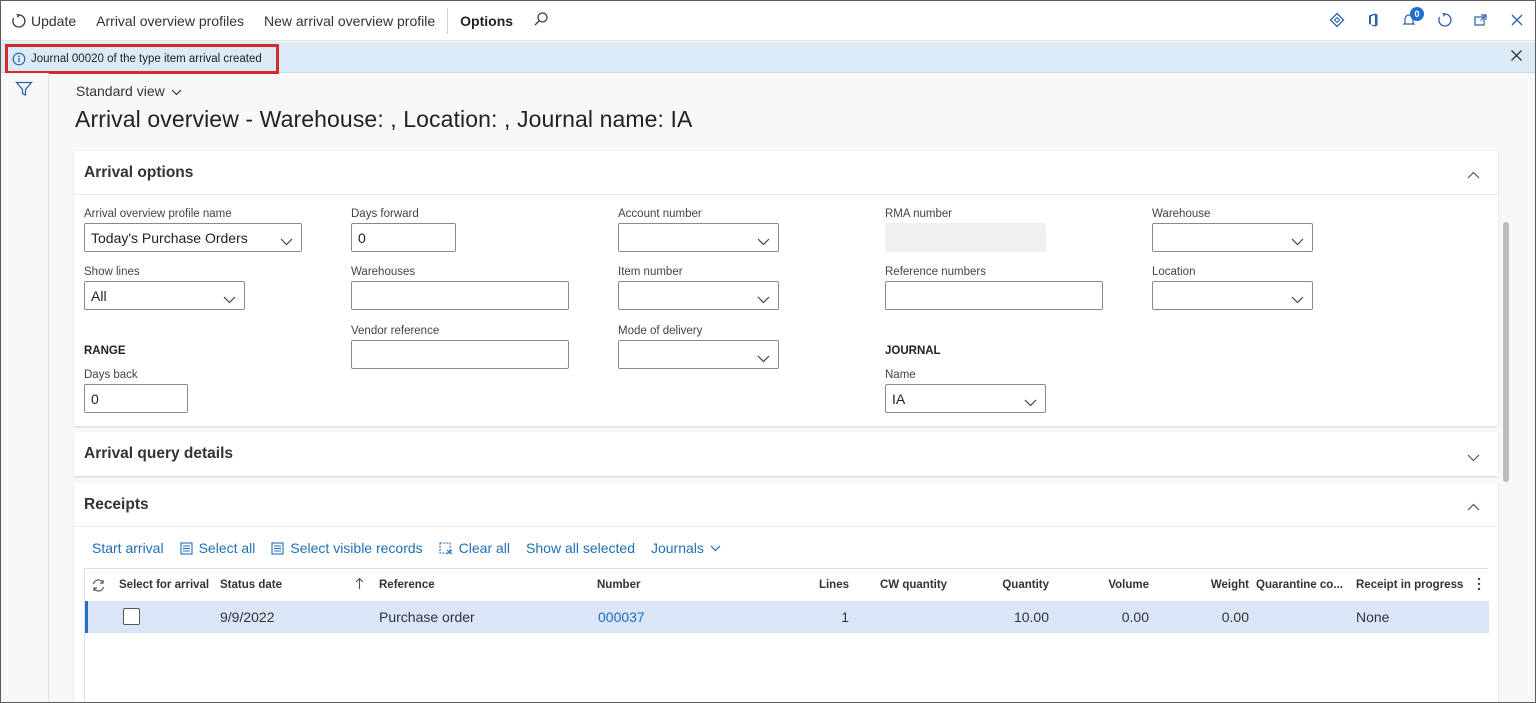  What do you see at coordinates (698, 295) in the screenshot?
I see `item-number-select` at bounding box center [698, 295].